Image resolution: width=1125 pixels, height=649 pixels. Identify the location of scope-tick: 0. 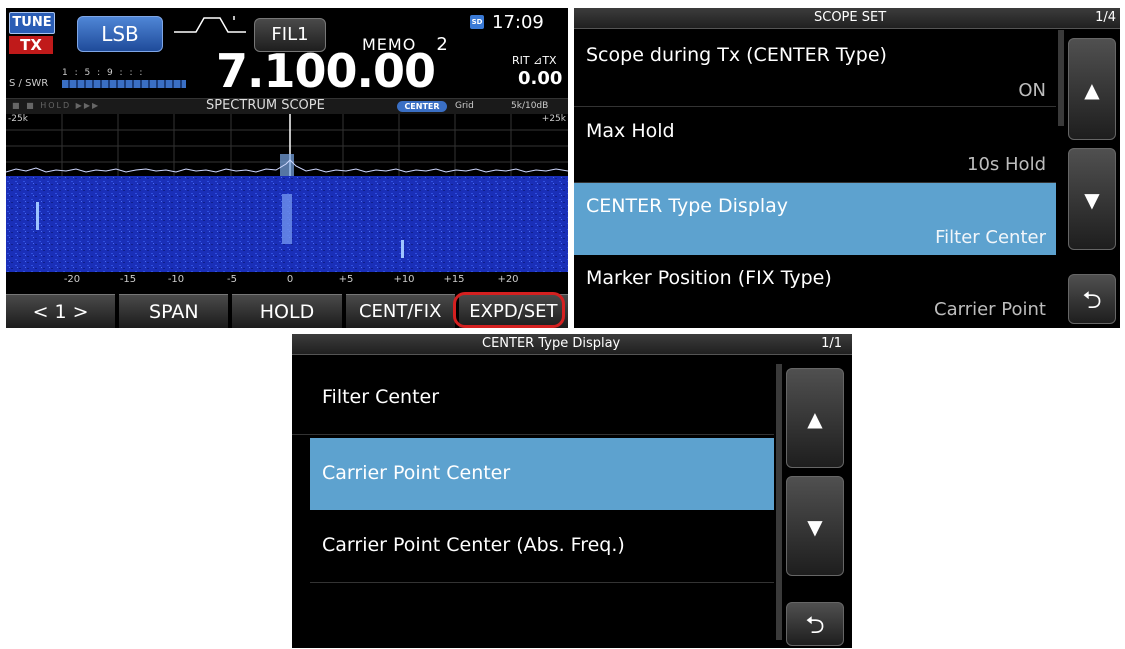
(290, 279).